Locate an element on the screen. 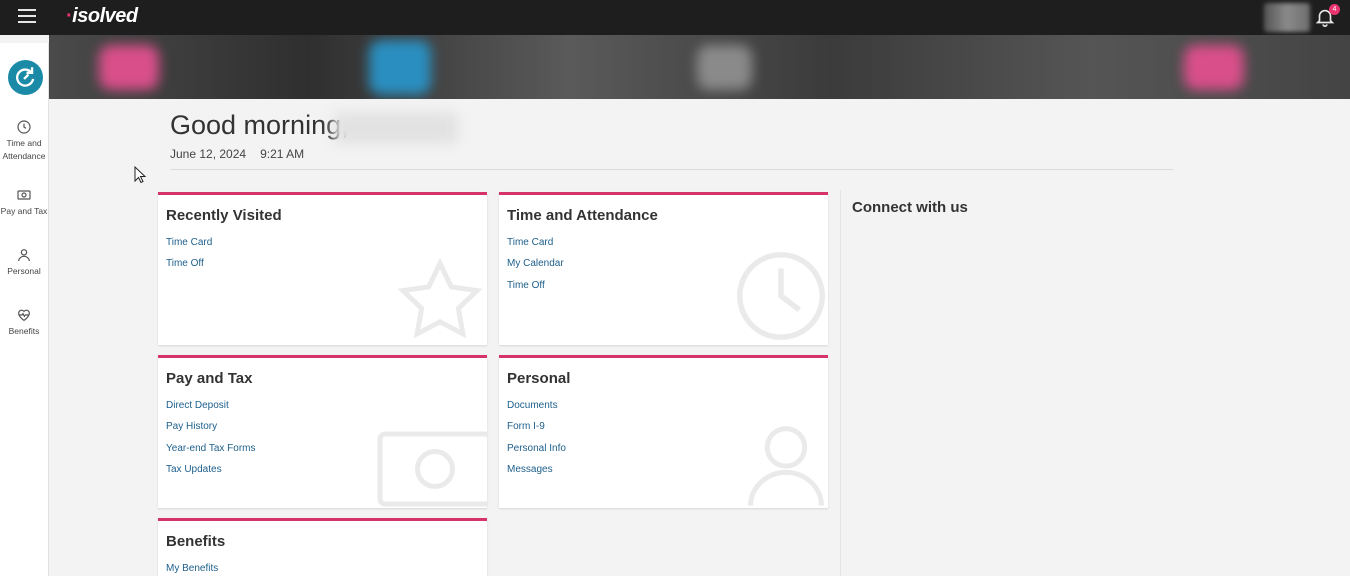 Image resolution: width=1350 pixels, height=576 pixels. refresh-button is located at coordinates (25, 77).